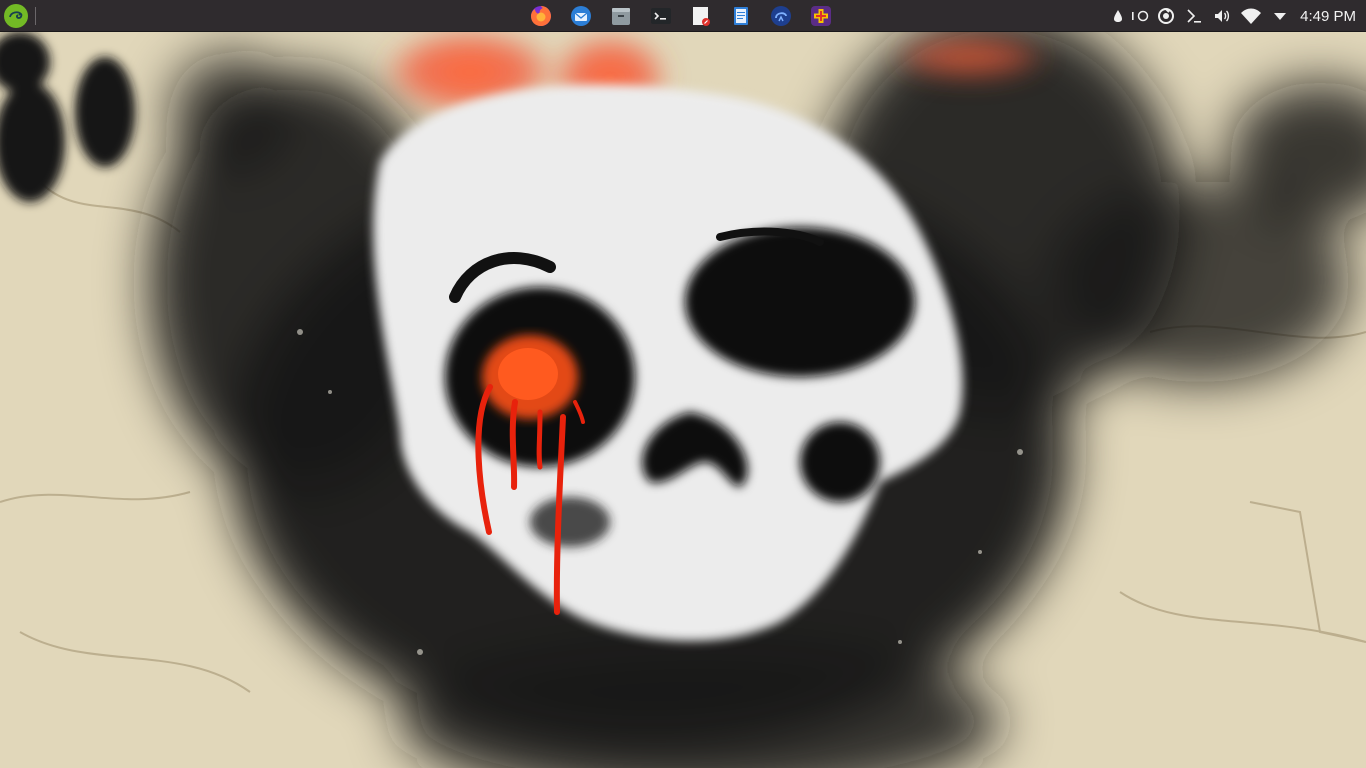 This screenshot has width=1366, height=768. I want to click on taskbar, so click(681, 16).